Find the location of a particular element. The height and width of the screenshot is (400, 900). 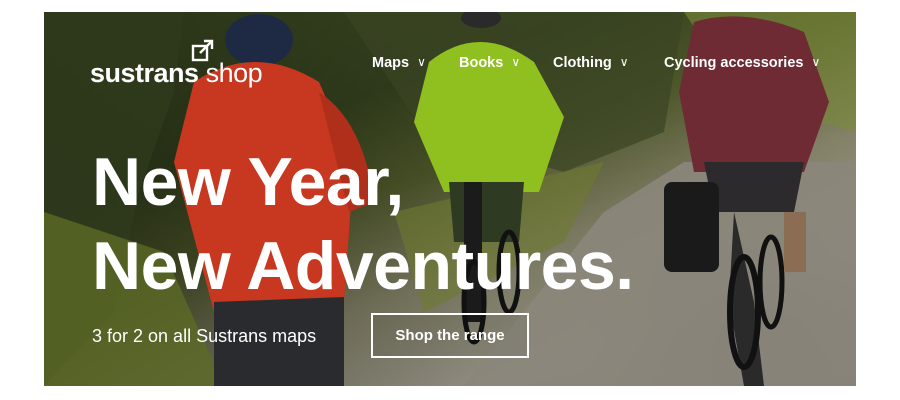

nav-item-clothing: Clothing ∨ is located at coordinates (591, 63).